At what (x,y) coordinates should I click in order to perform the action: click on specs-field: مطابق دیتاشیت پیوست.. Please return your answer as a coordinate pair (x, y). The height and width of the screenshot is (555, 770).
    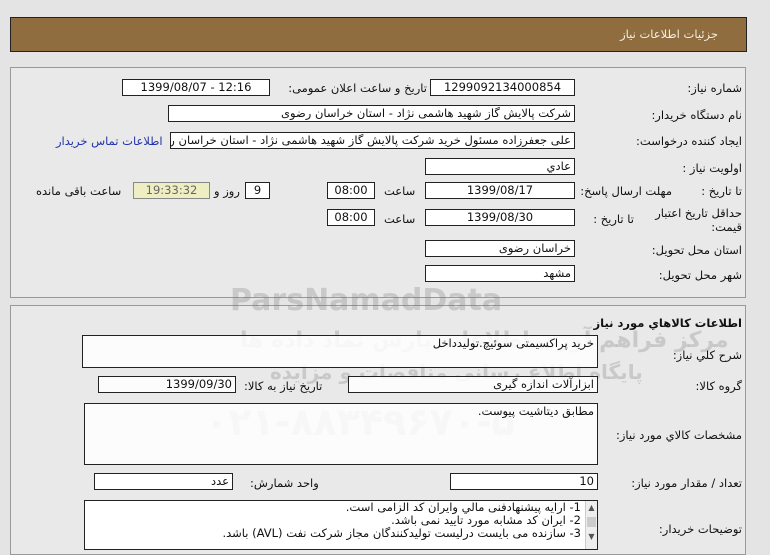
    Looking at the image, I should click on (341, 434).